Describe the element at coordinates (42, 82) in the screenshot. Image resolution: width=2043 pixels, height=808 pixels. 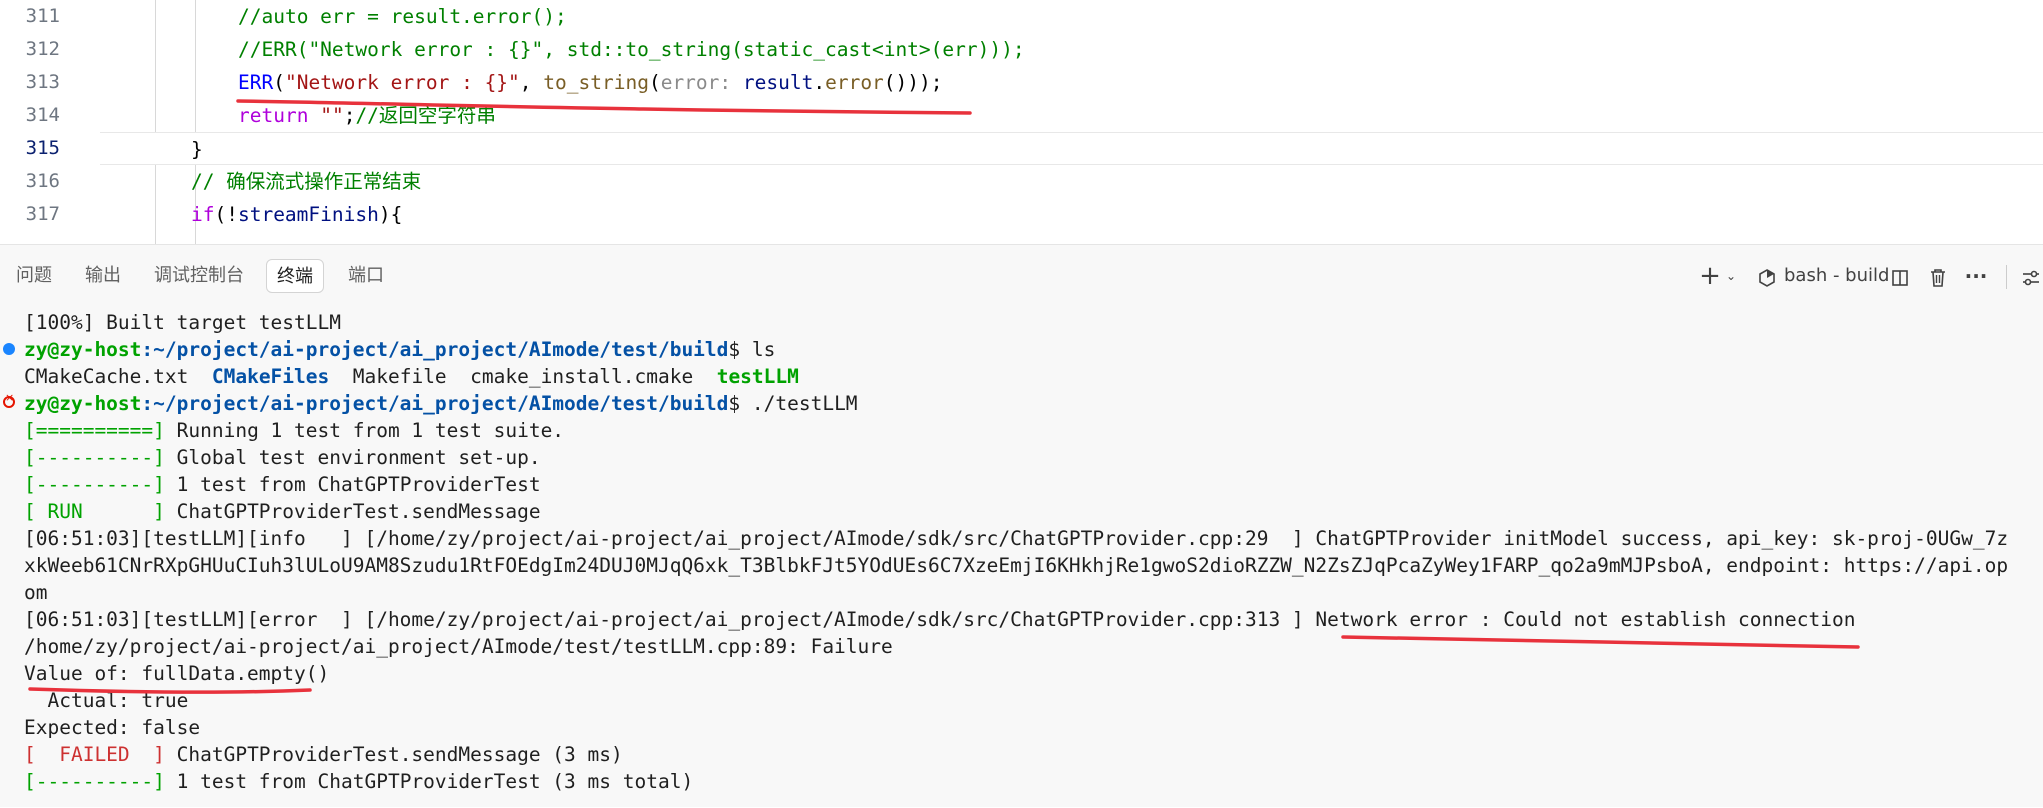
I see `line-number: 313` at that location.